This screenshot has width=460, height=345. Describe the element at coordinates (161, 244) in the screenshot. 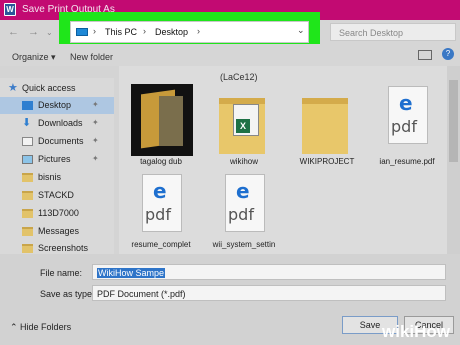

I see `file-label: resume_complet` at that location.